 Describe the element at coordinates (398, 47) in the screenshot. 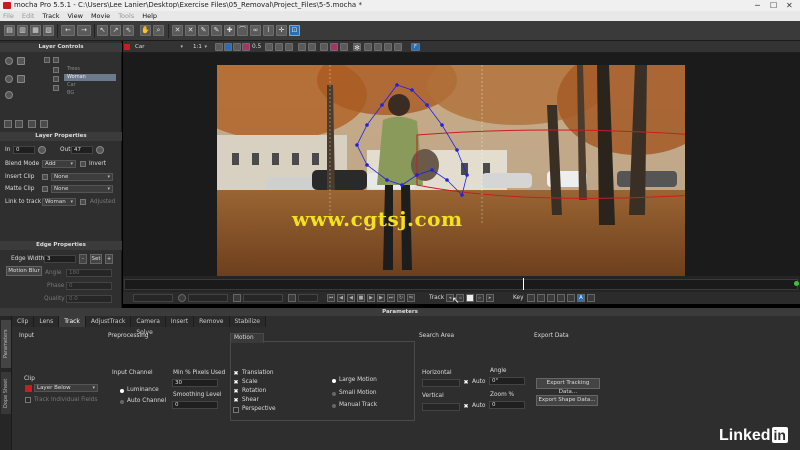

I see `export-view-icon` at that location.